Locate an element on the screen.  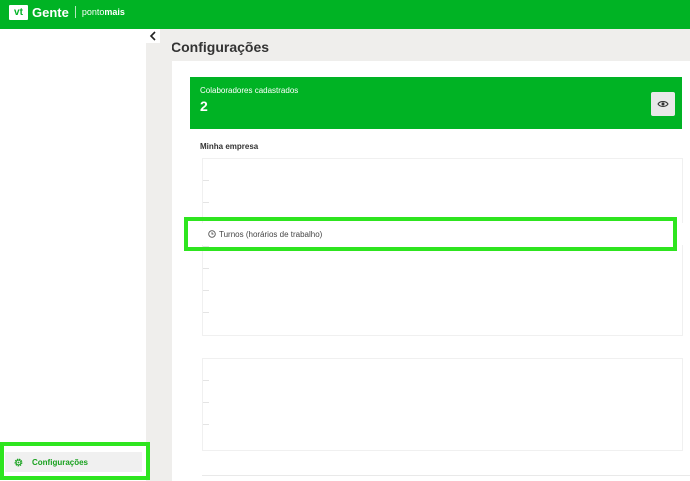
employees-stat-card: Colaboradores cadastrados 2 is located at coordinates (436, 103).